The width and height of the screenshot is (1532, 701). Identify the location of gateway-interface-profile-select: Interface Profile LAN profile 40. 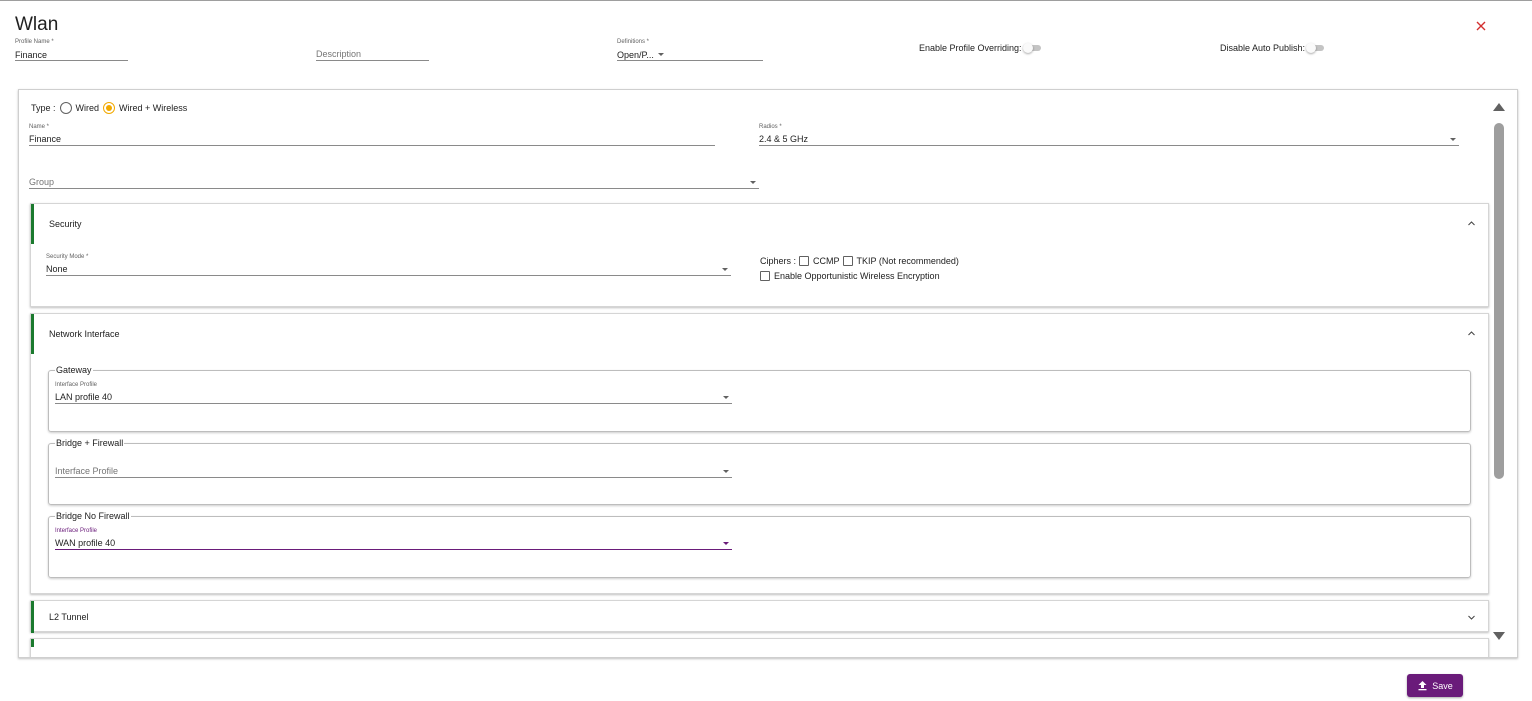
(393, 393).